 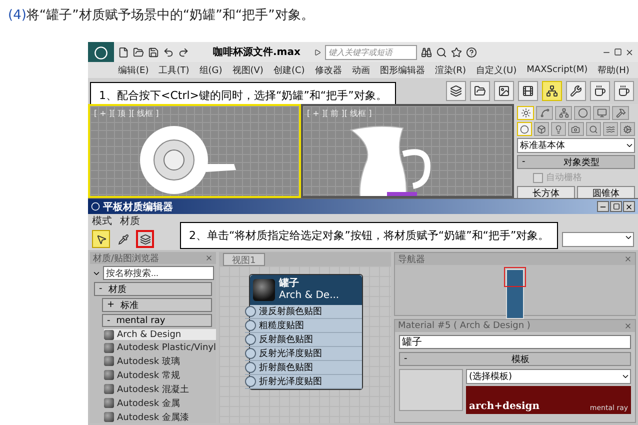 What do you see at coordinates (123, 52) in the screenshot?
I see `new-file-icon` at bounding box center [123, 52].